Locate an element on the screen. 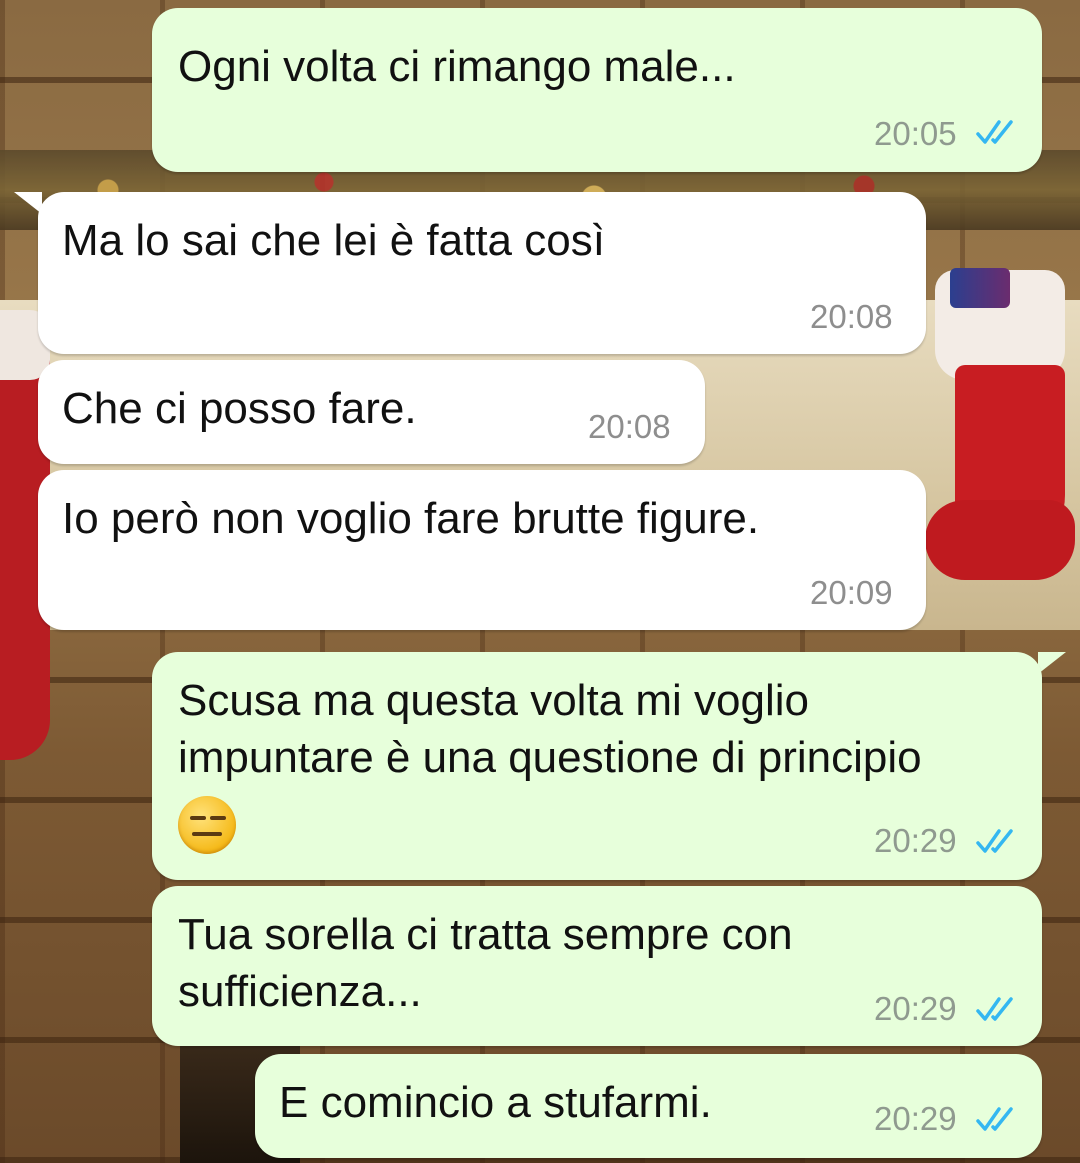  message-text: Scusa ma questa volta mi voglio is located at coordinates (493, 700).